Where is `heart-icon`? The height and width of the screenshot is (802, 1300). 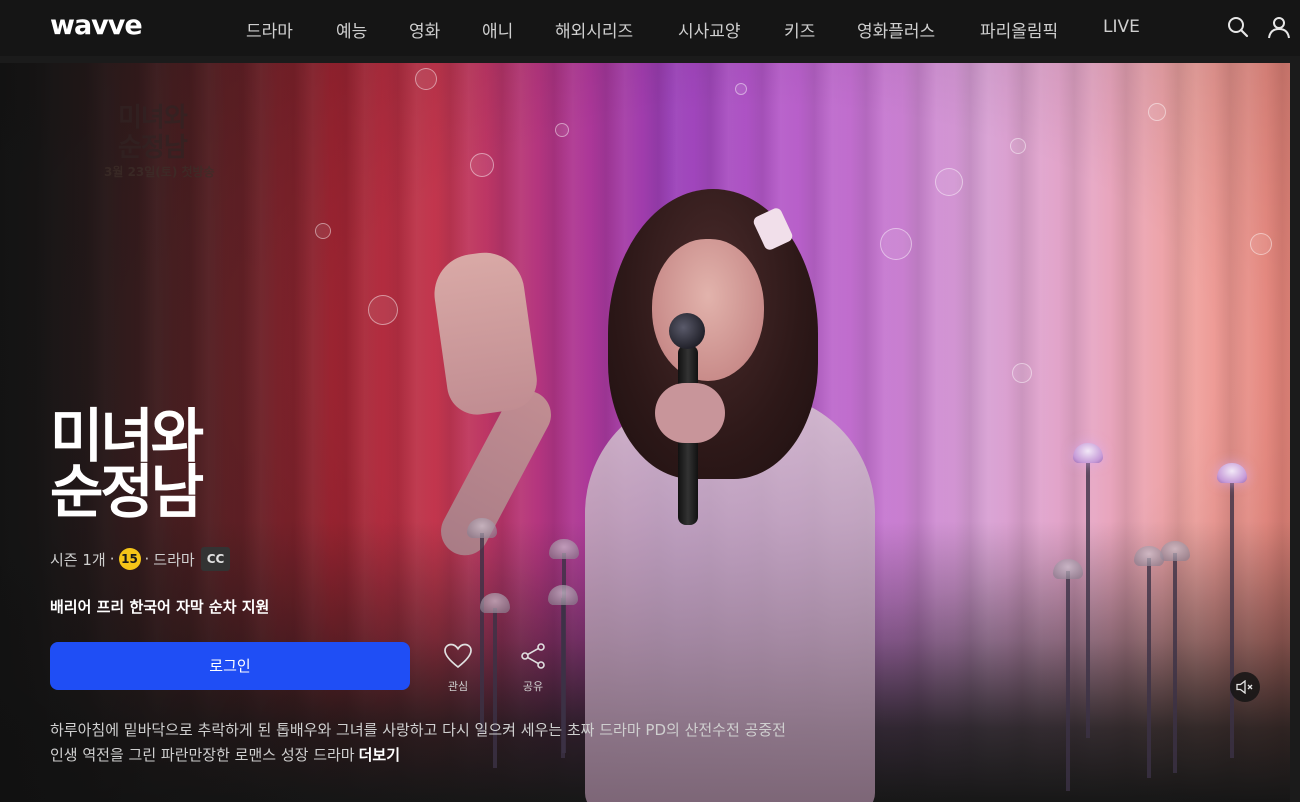
heart-icon is located at coordinates (458, 656).